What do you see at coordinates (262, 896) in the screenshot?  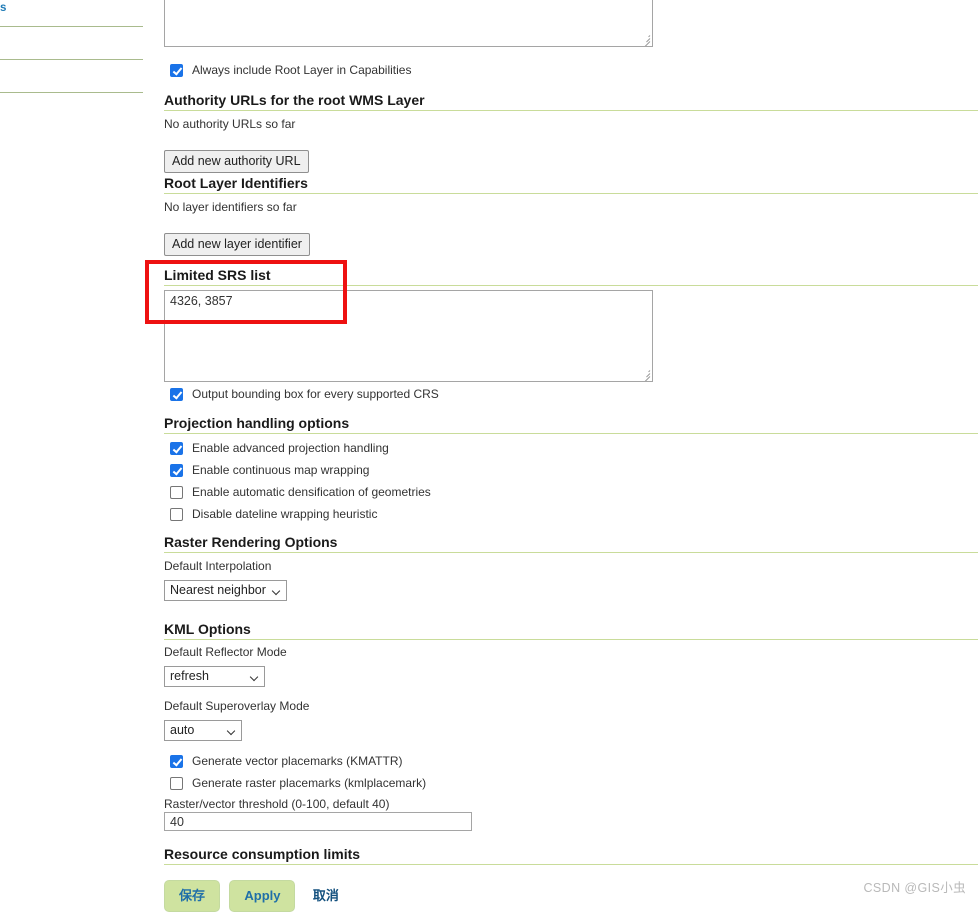 I see `apply-button: Apply` at bounding box center [262, 896].